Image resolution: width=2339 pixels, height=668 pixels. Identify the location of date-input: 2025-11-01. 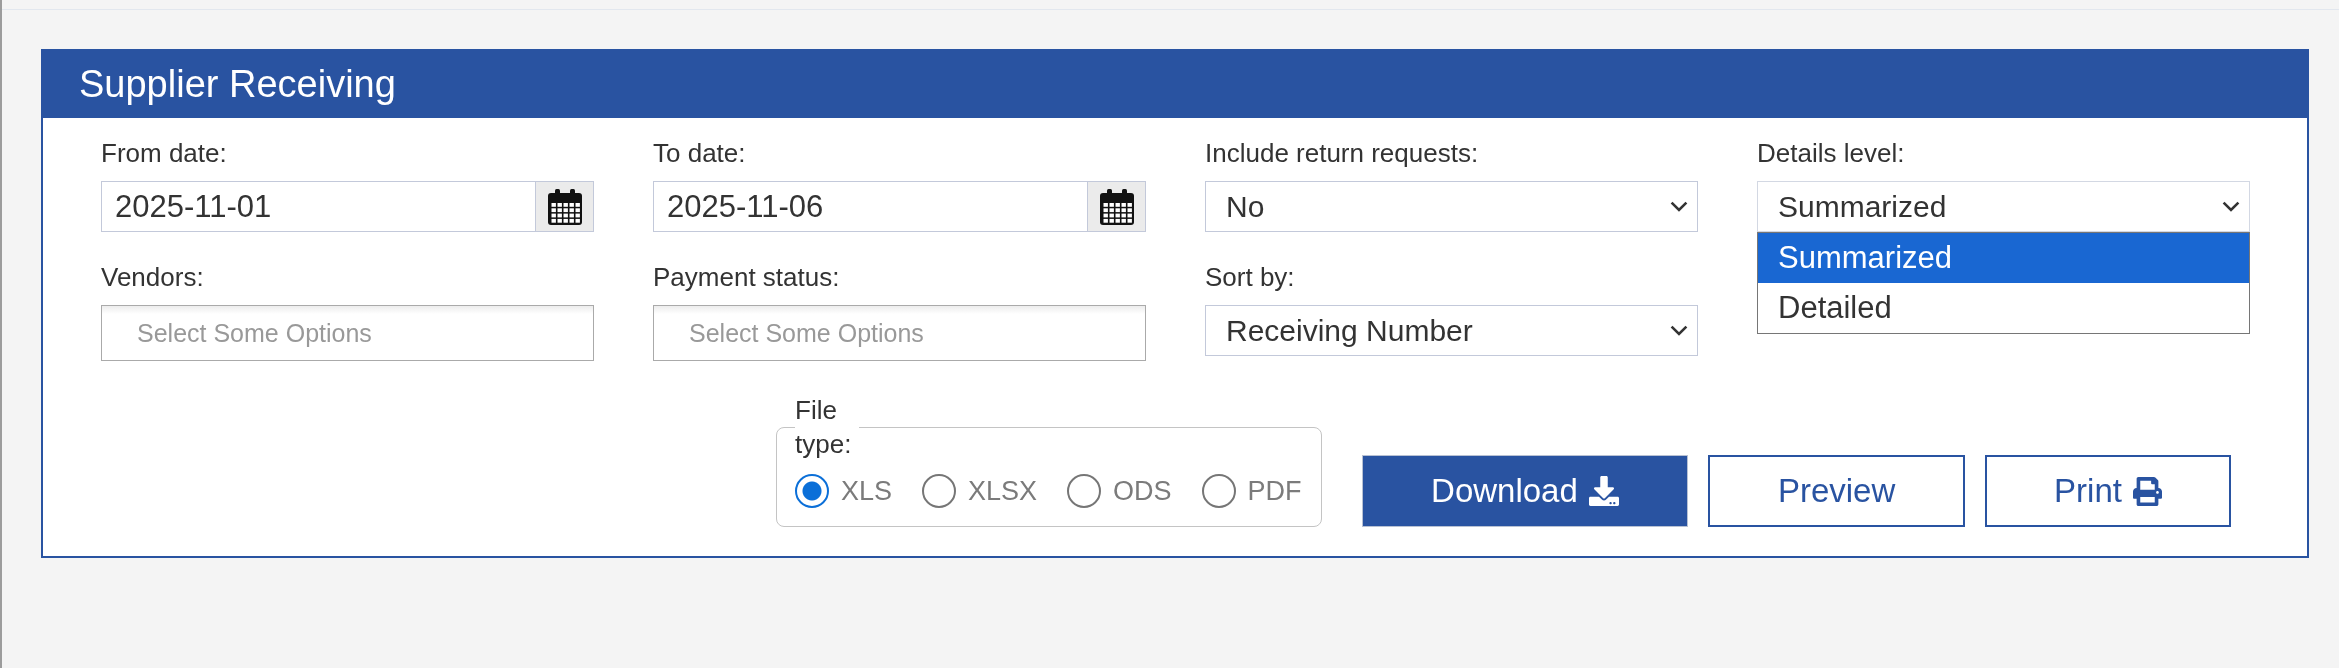
(318, 206).